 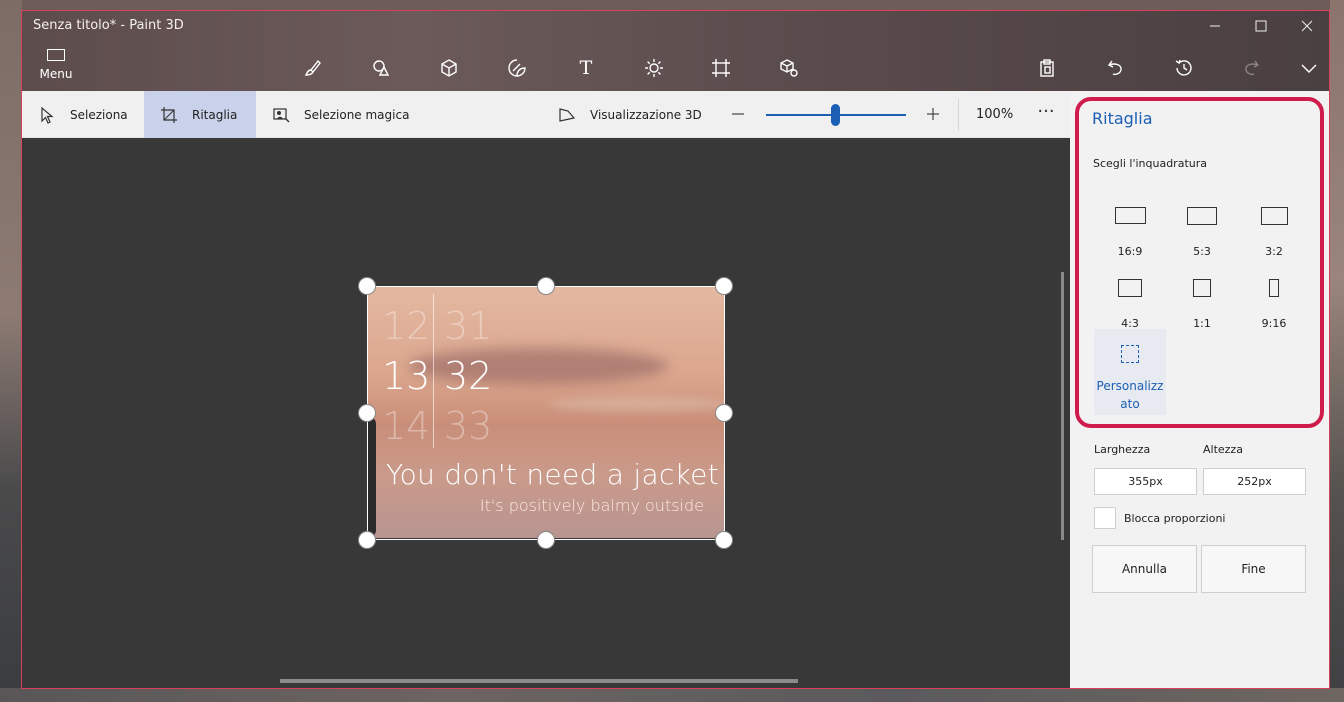 I want to click on time-hour-next: 14, so click(x=406, y=426).